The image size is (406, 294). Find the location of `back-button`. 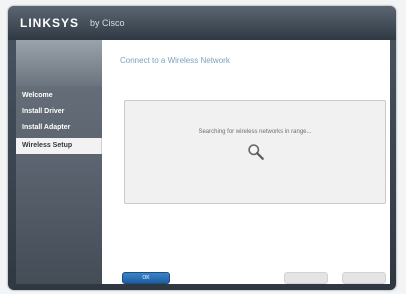

back-button is located at coordinates (306, 278).